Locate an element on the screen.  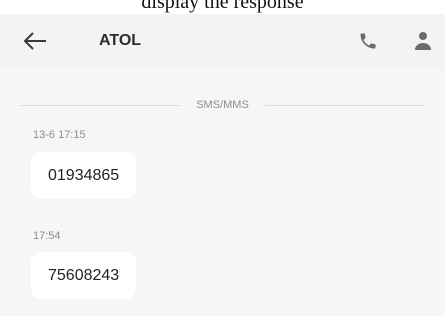
channel-divider: SMS/MMS is located at coordinates (222, 105).